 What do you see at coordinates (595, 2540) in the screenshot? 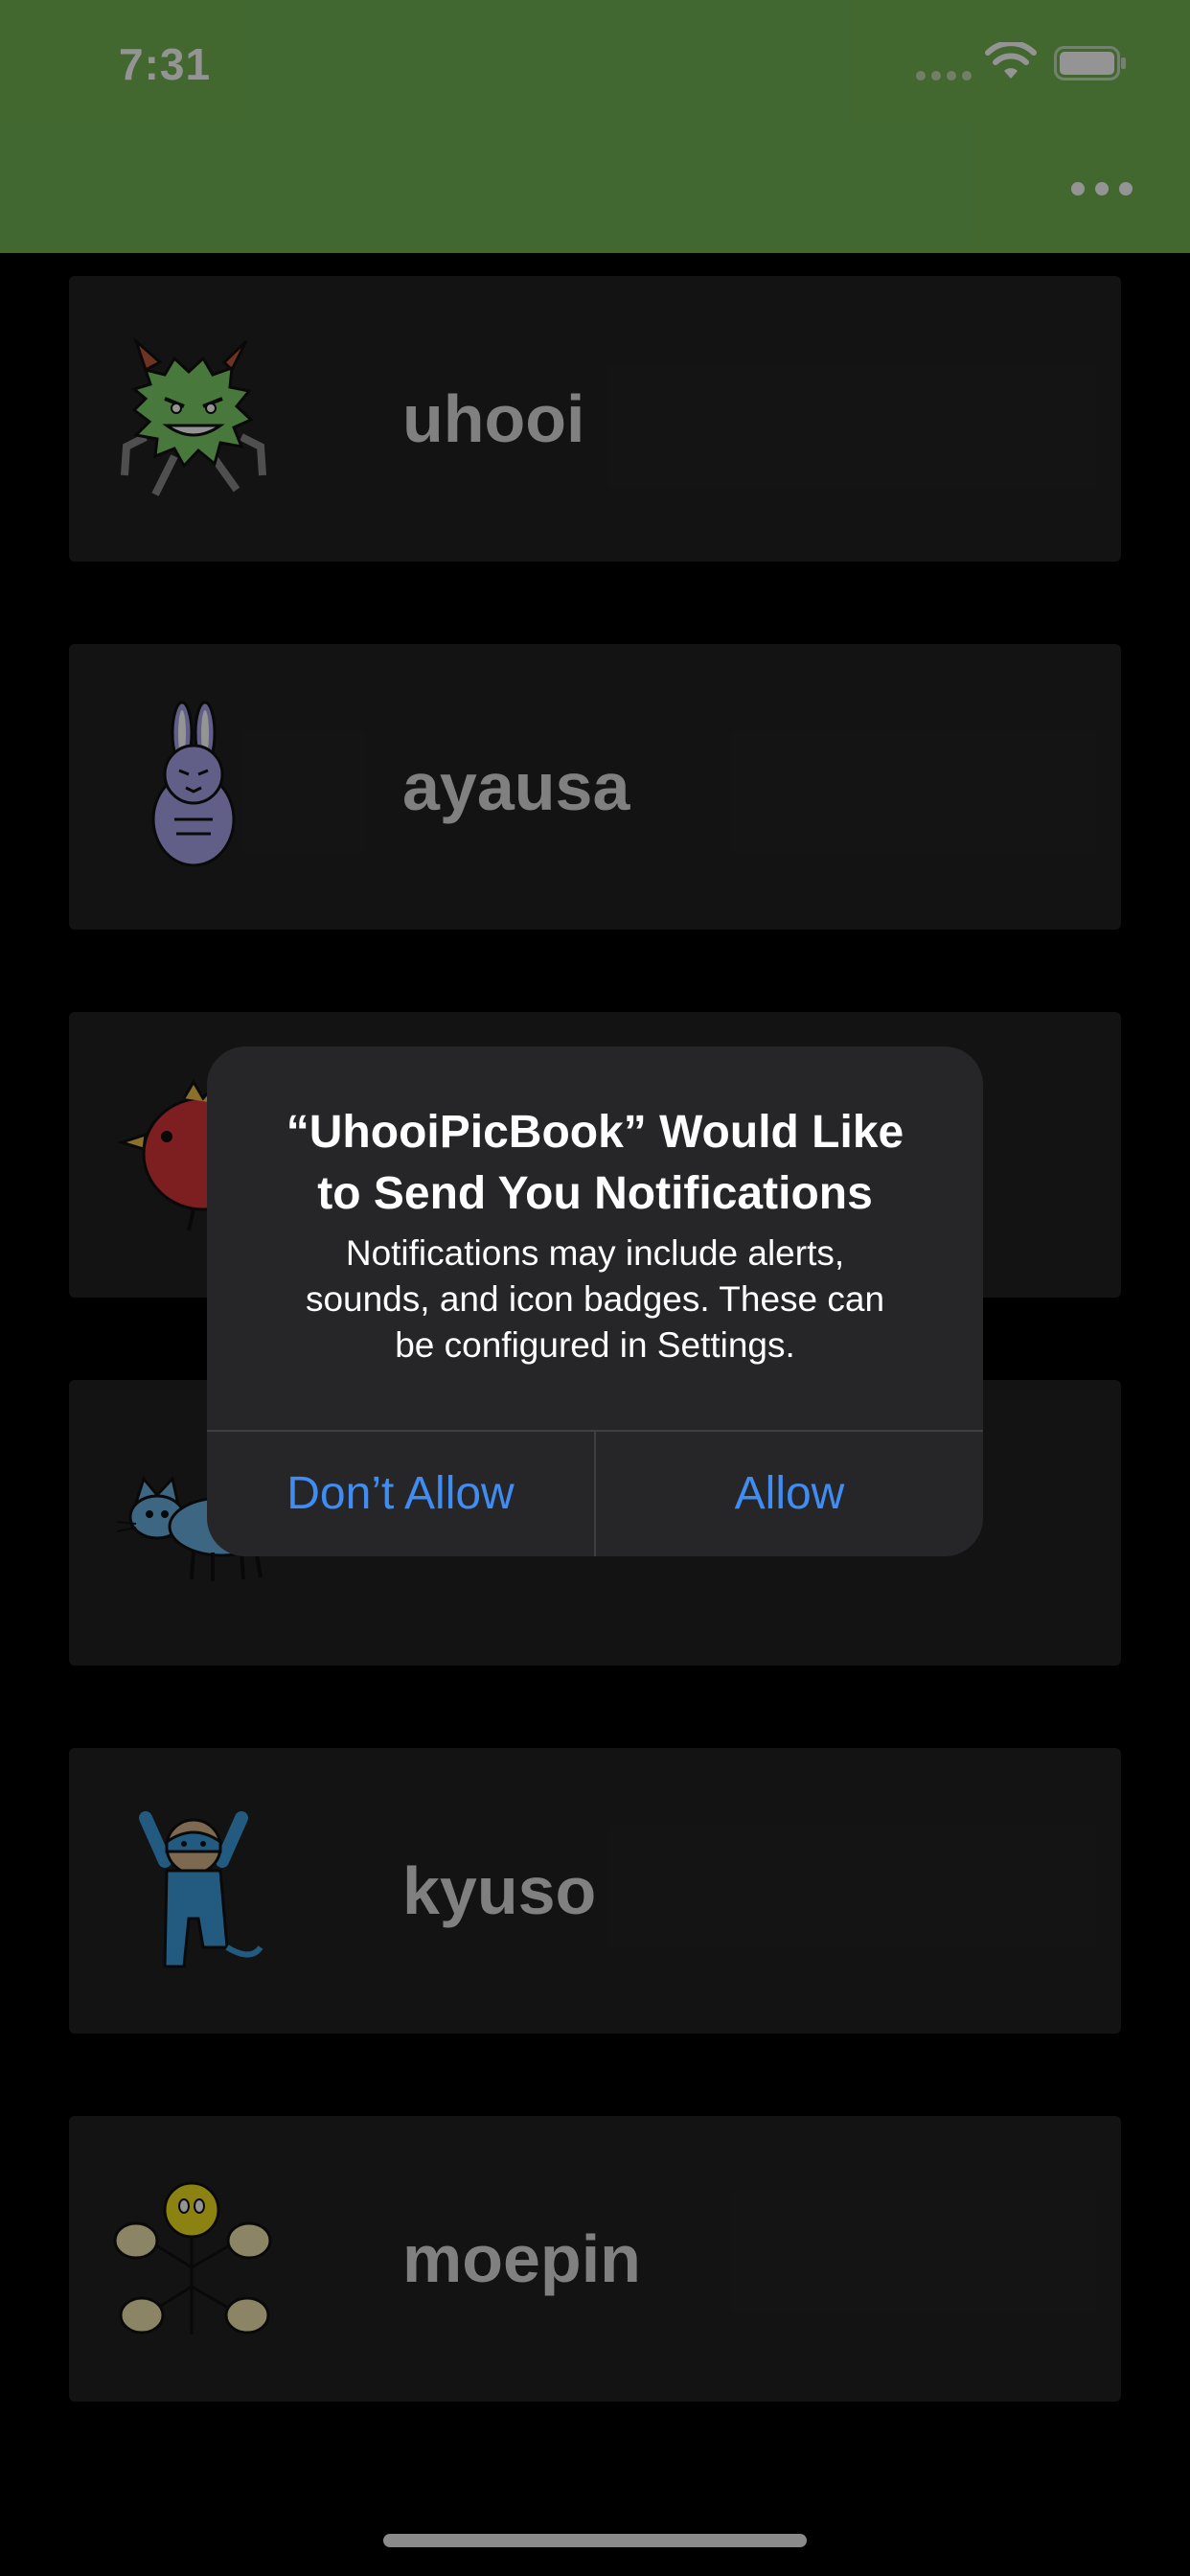
I see `home-indicator` at bounding box center [595, 2540].